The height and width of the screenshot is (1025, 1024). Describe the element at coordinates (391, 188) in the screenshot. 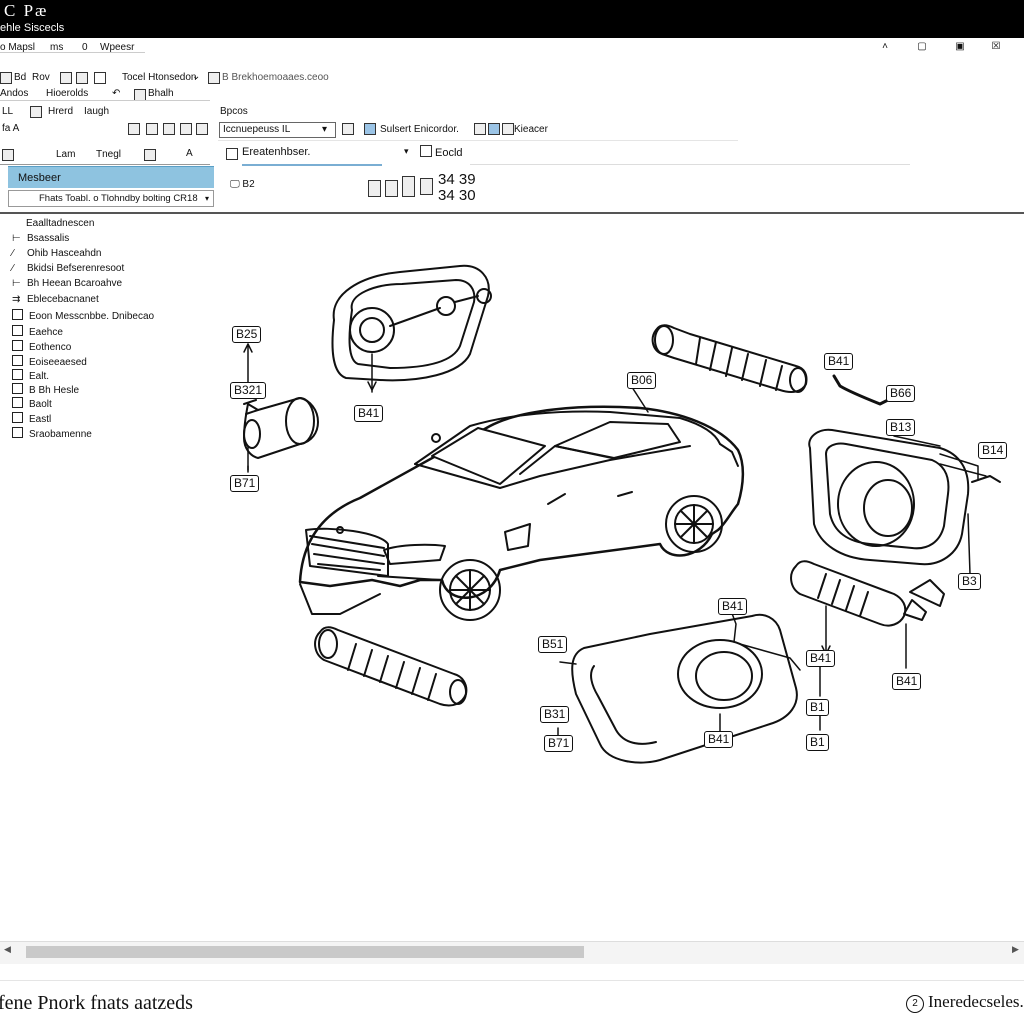

I see `doc-copy-icon` at that location.